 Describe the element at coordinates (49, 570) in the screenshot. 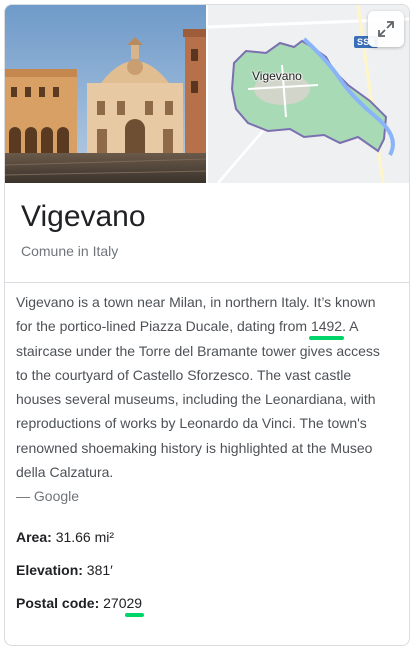

I see `elevation-link: Elevation:` at that location.